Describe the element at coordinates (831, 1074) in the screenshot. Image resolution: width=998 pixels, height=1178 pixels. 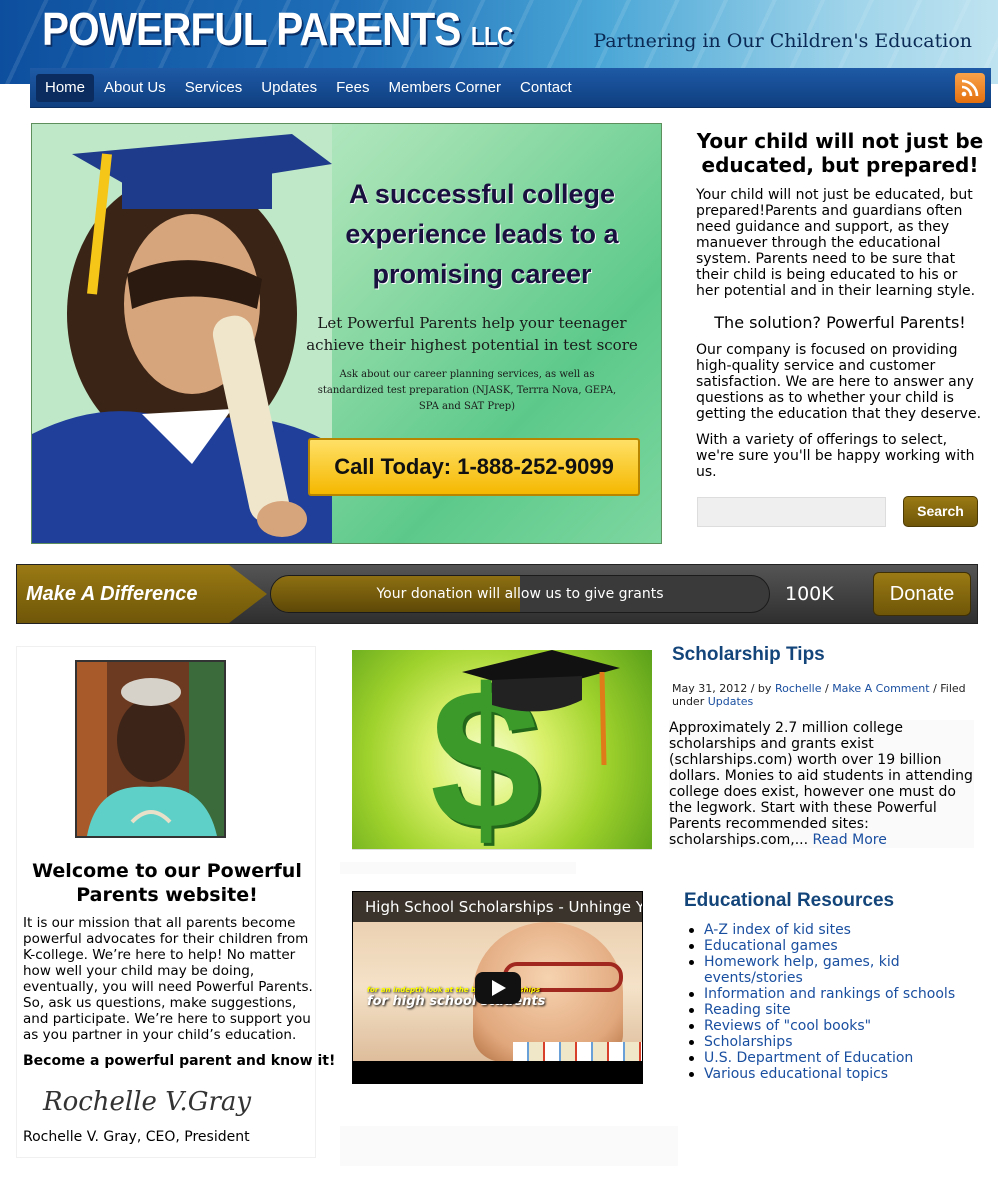
I see `resource-link: Various educational topics` at that location.